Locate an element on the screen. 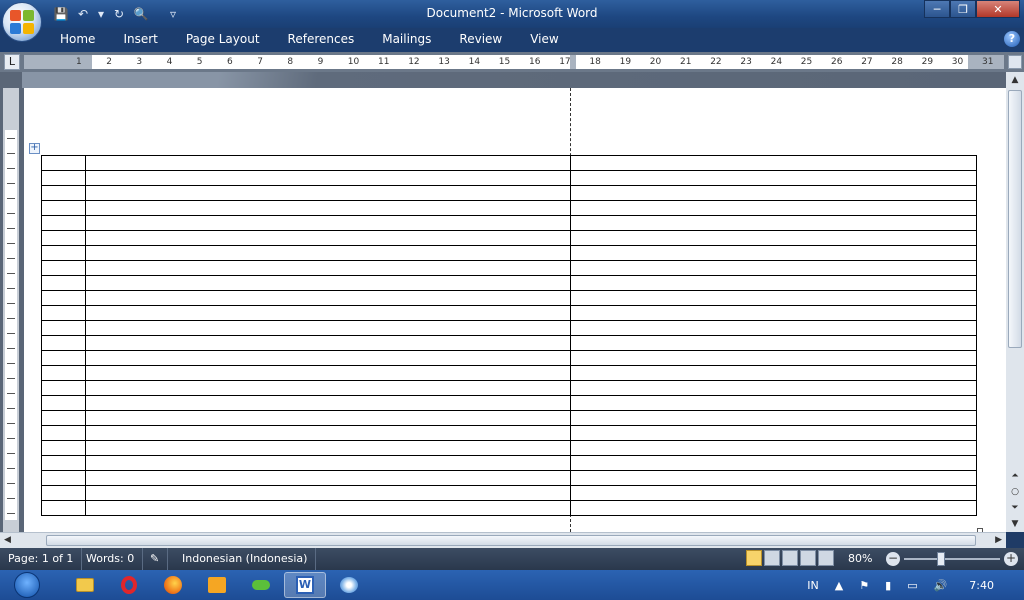  show-hidden-icons-icon: ▲ is located at coordinates (839, 585).